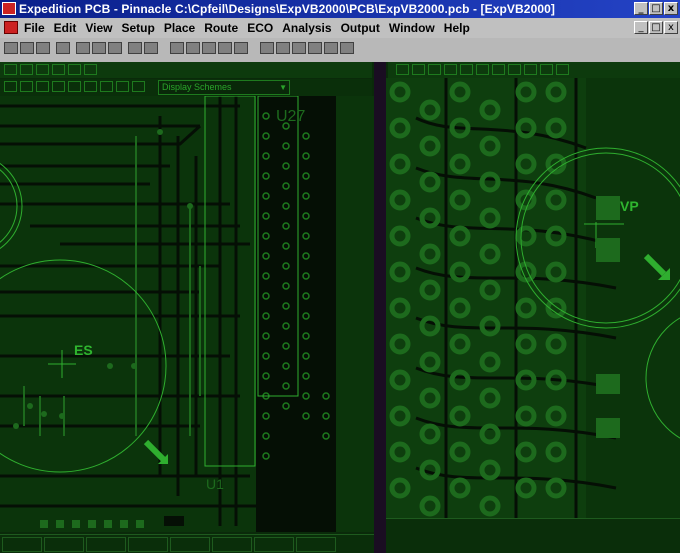 The width and height of the screenshot is (680, 553). What do you see at coordinates (63, 48) in the screenshot?
I see `print-icon` at bounding box center [63, 48].